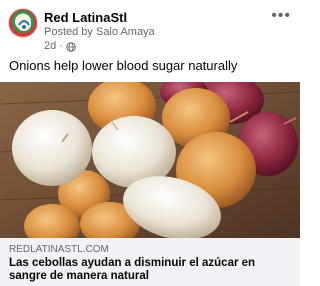 This screenshot has height=286, width=320. Describe the element at coordinates (85, 17) in the screenshot. I see `page-name-link: Red LatinaStl` at that location.